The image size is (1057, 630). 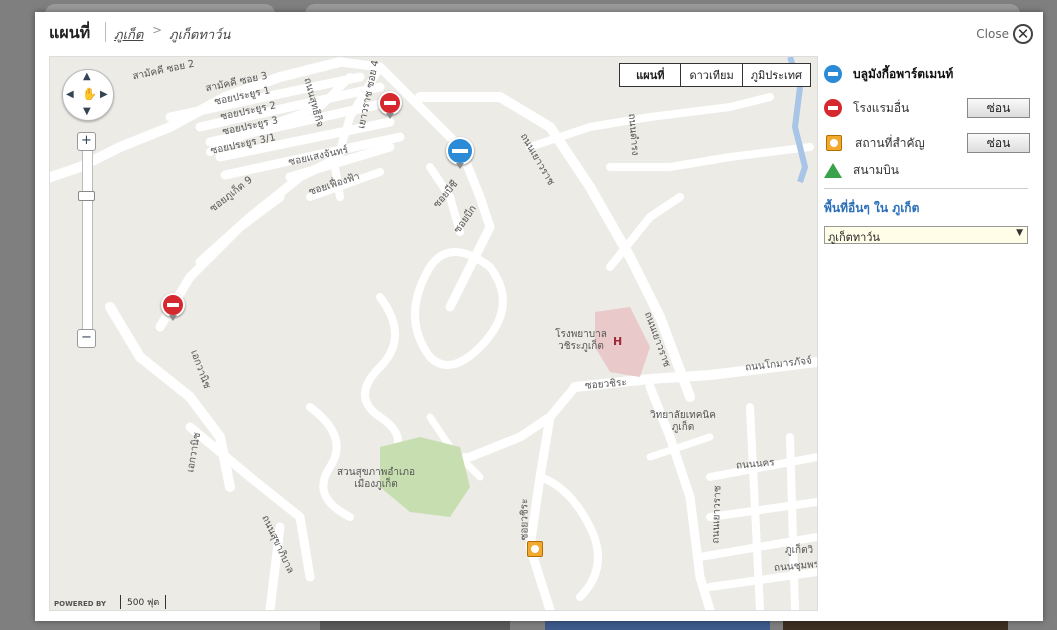 I want to click on area-select-value: ภูเก็ตทาว์น, so click(x=854, y=237).